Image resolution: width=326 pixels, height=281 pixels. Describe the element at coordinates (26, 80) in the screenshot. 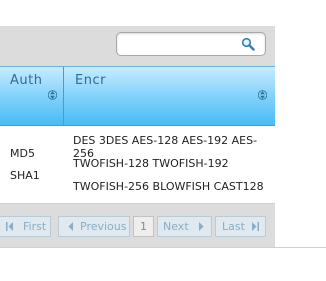

I see `column-header-label: Auth` at that location.